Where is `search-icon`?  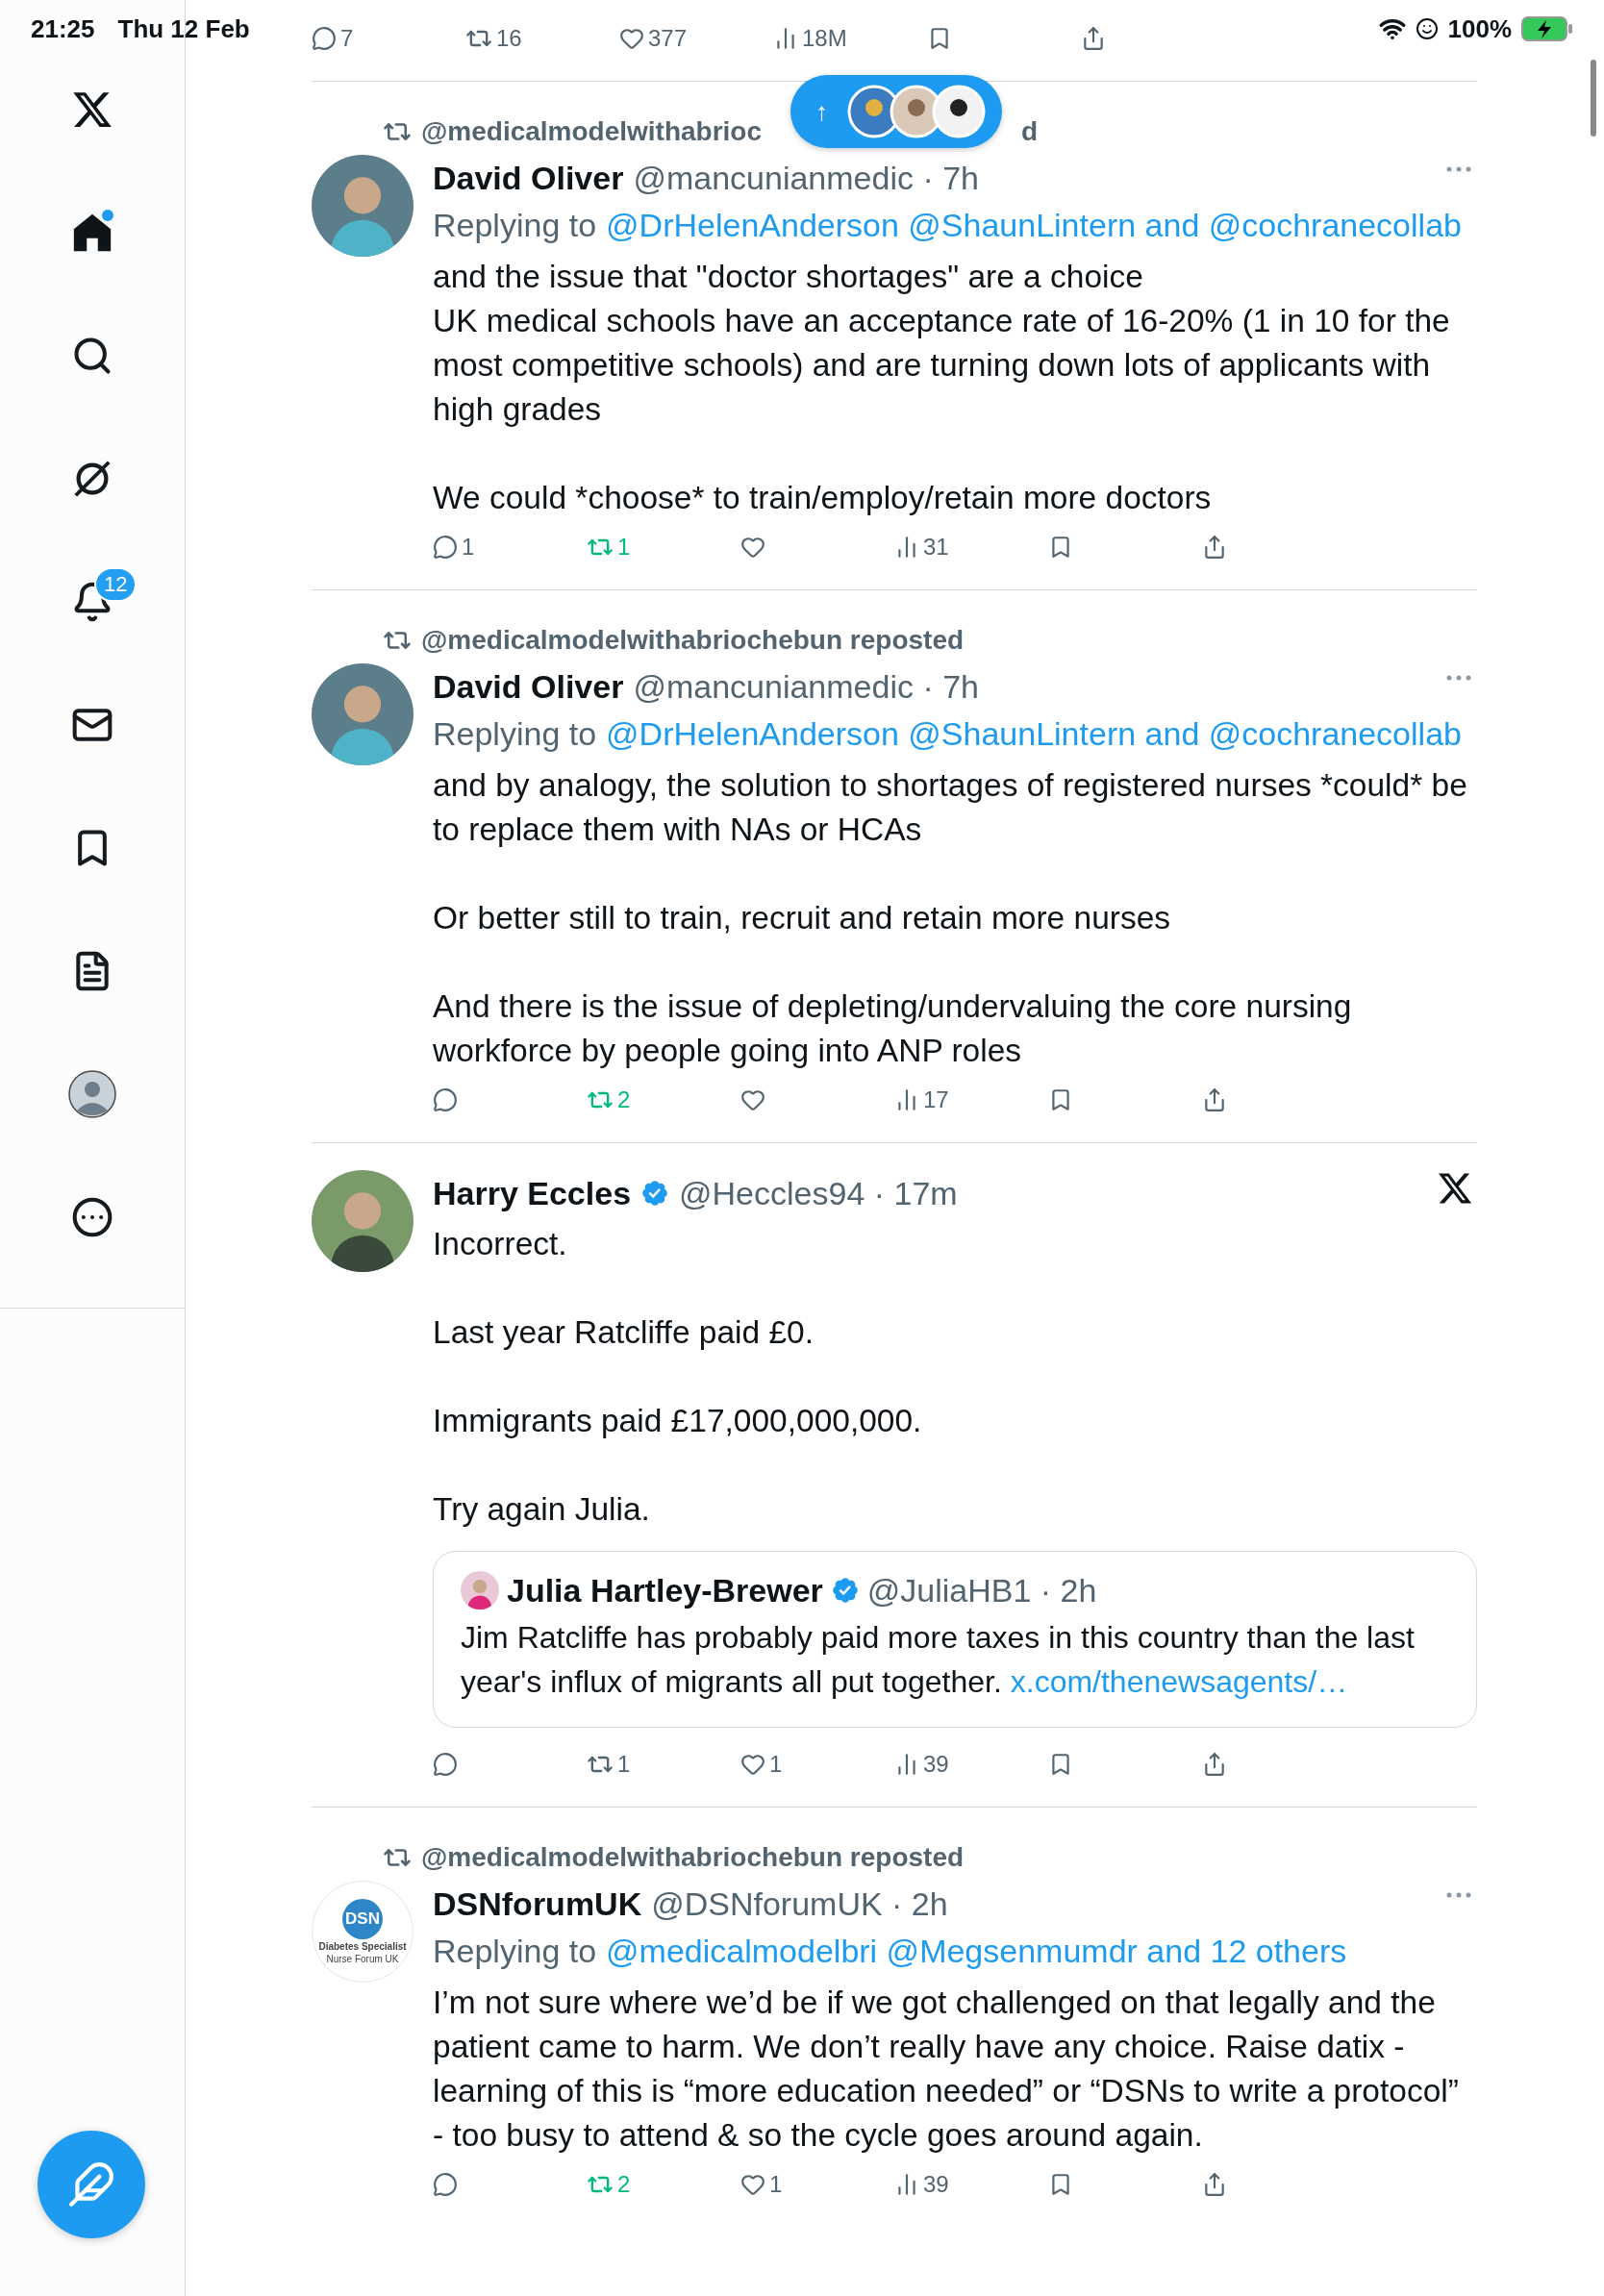 search-icon is located at coordinates (92, 356).